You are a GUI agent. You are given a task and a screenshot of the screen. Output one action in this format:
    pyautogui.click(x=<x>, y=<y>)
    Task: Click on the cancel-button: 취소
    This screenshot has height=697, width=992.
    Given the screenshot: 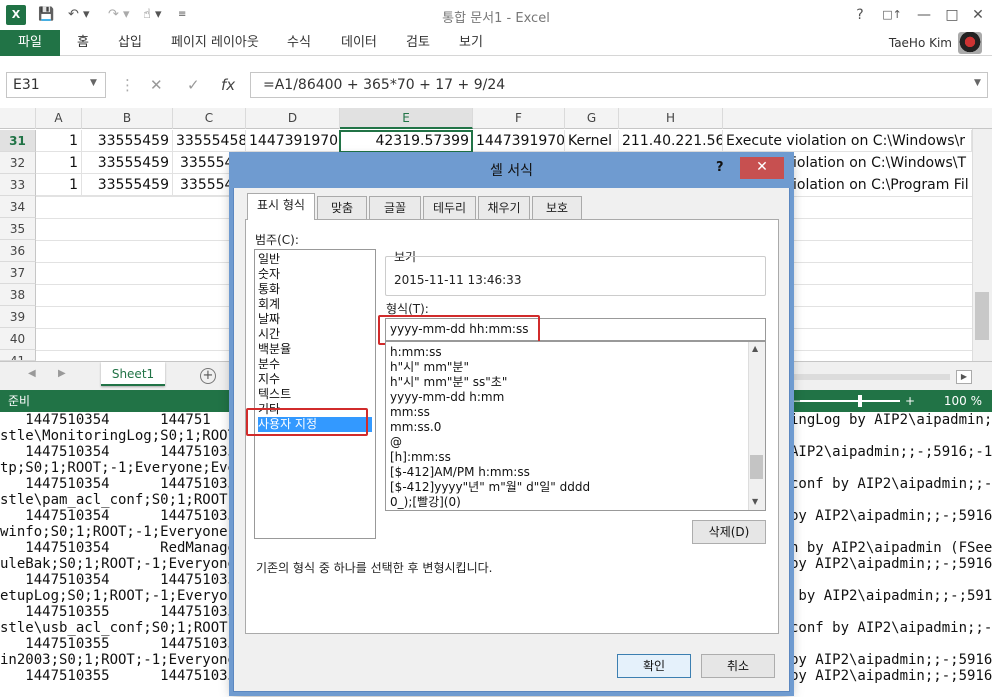 What is the action you would take?
    pyautogui.click(x=738, y=666)
    